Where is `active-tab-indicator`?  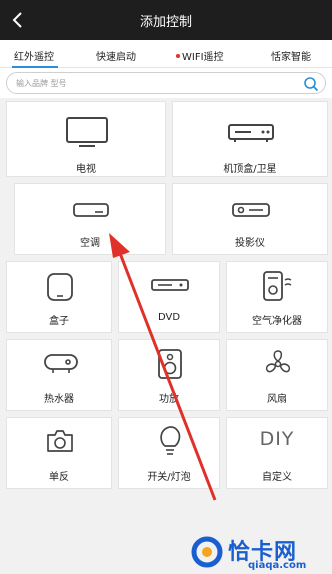 active-tab-indicator is located at coordinates (35, 67).